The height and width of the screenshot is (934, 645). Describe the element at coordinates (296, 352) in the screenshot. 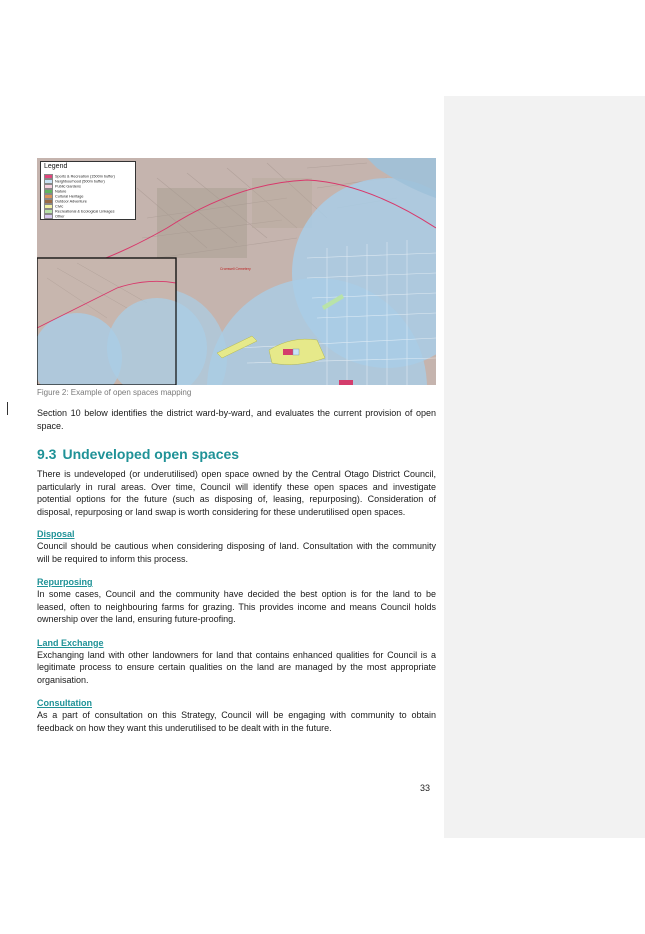

I see `map-neighbourhood-site` at that location.